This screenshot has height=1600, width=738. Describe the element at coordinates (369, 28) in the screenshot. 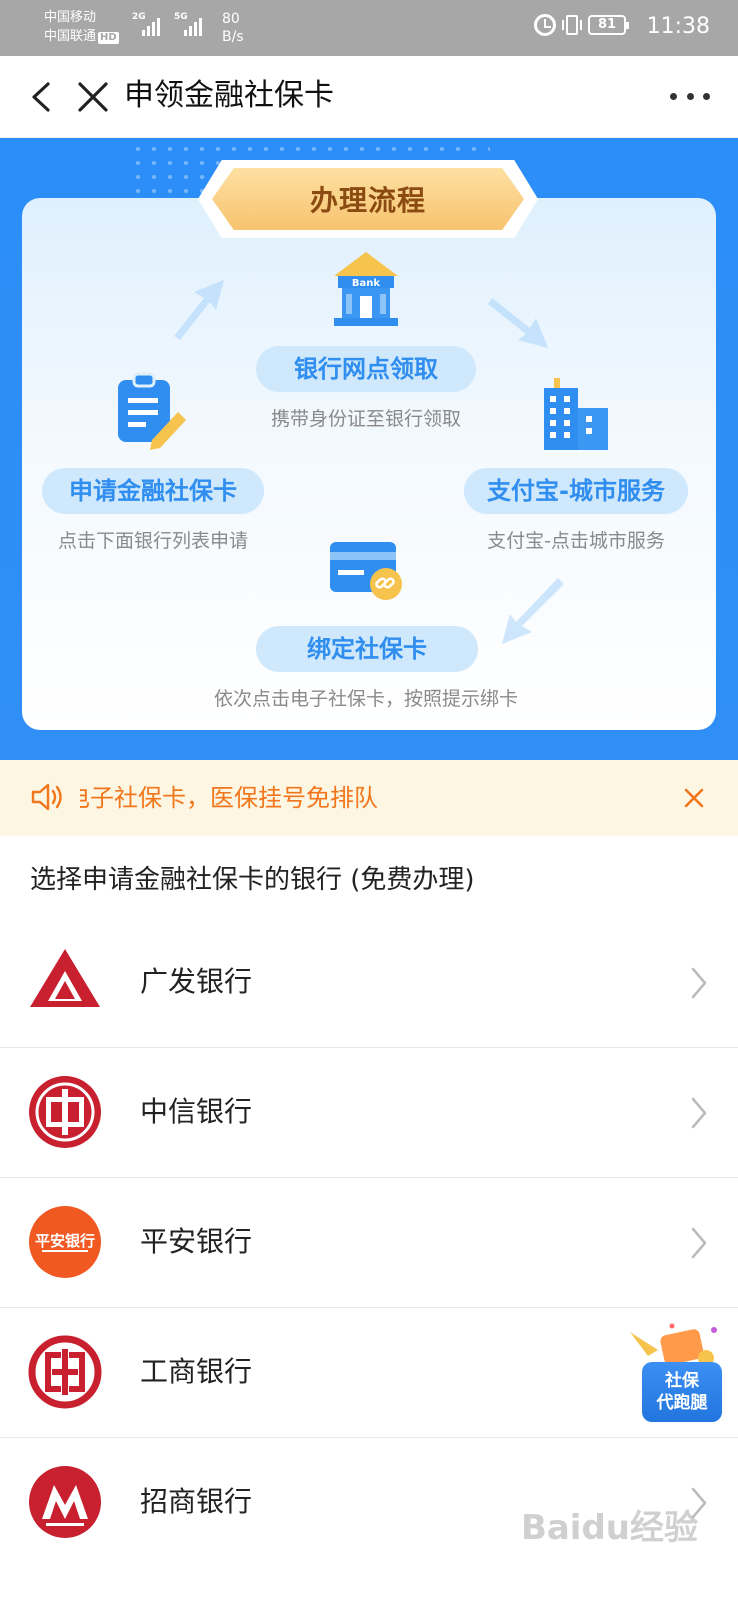

I see `status-bar: 中国移动 中国联通 HD 2G 5G 80 B/s 81 11:38` at that location.